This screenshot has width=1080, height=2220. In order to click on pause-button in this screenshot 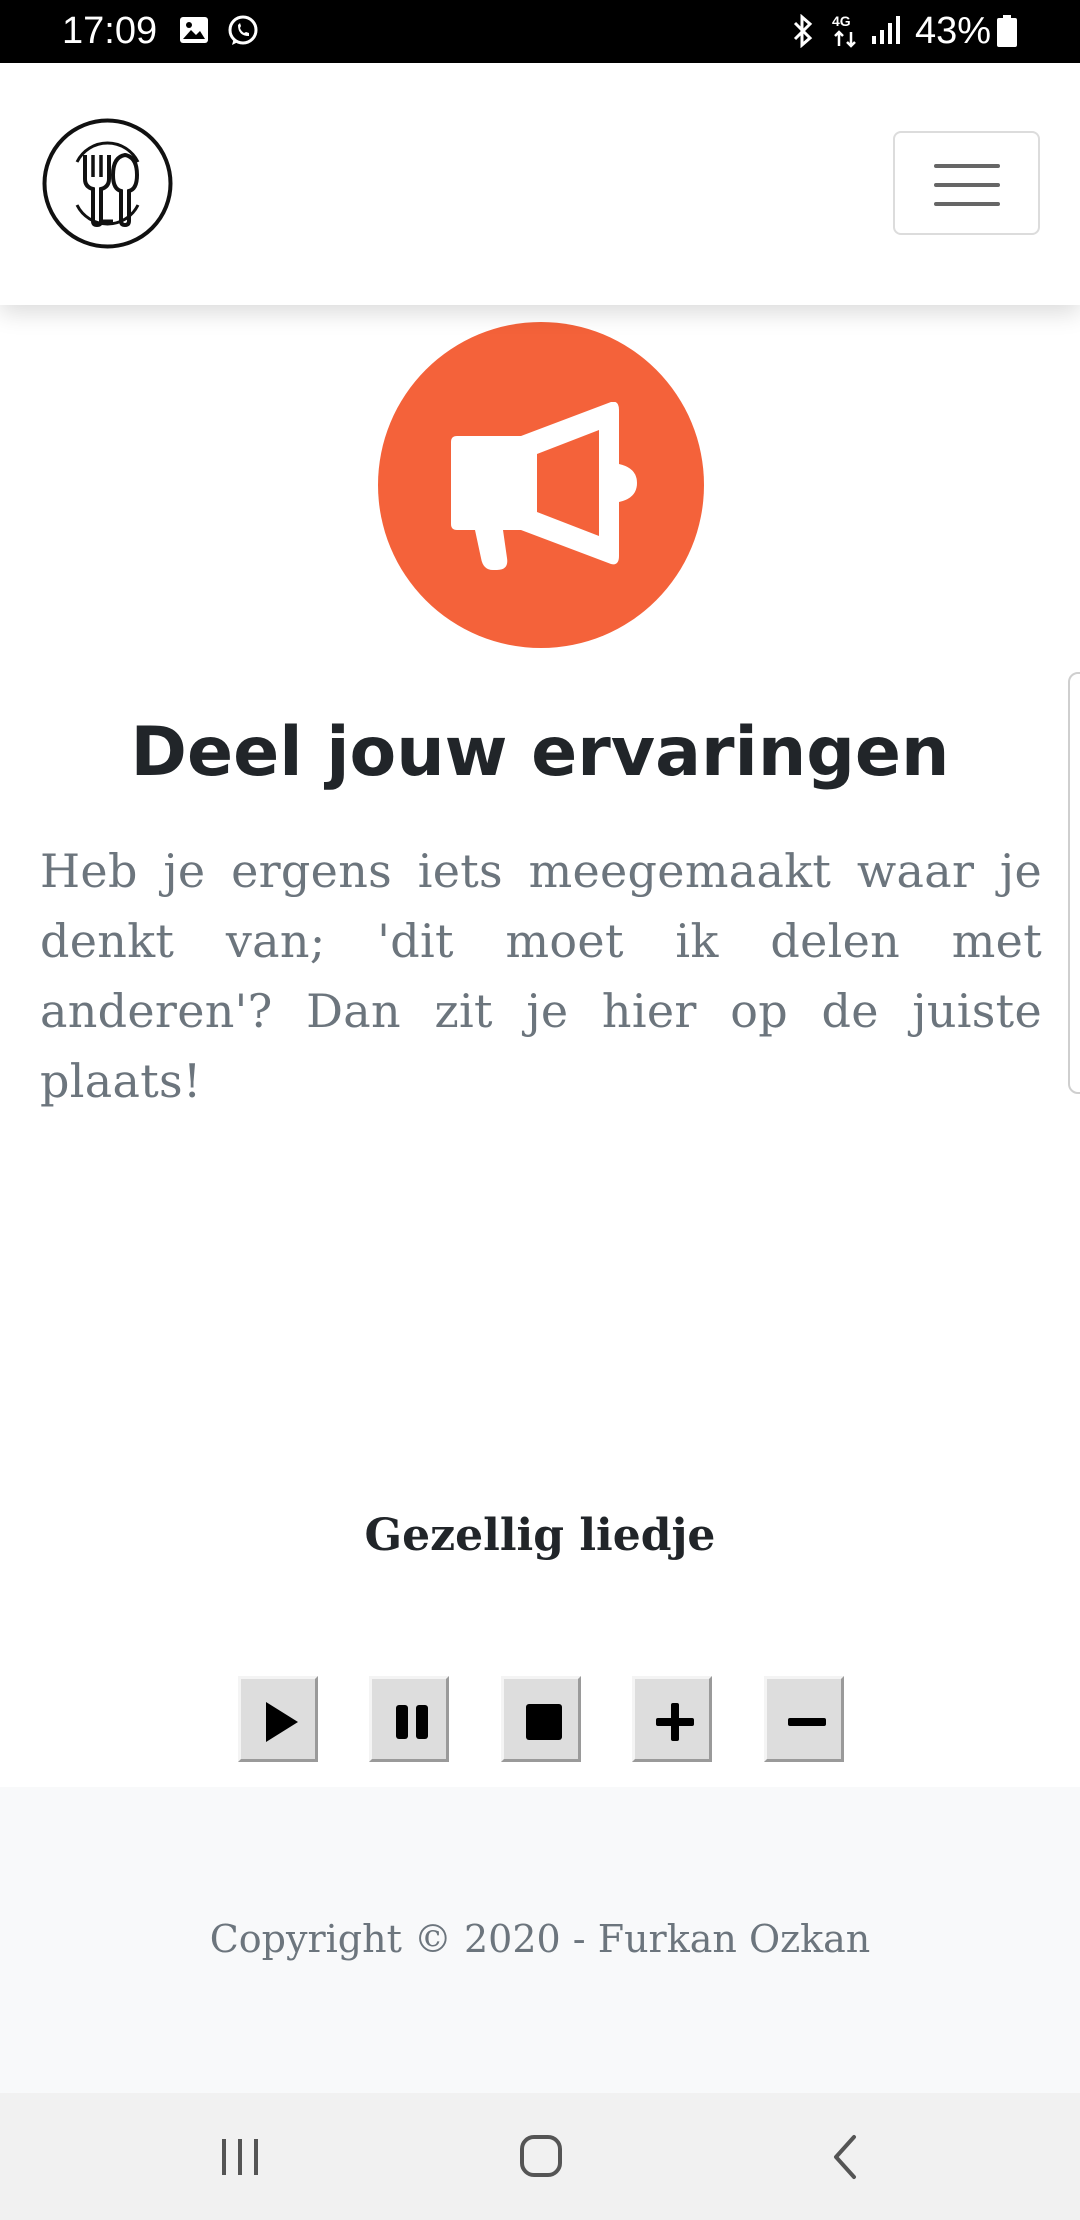, I will do `click(409, 1719)`.